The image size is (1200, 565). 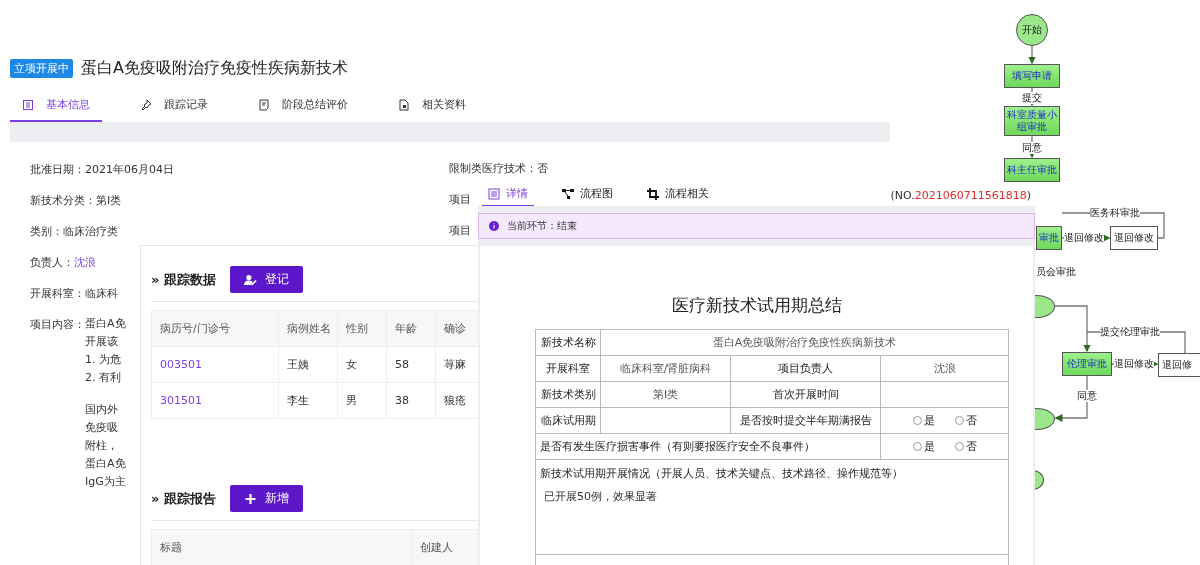 I want to click on process-node: 退回修, so click(x=1179, y=365).